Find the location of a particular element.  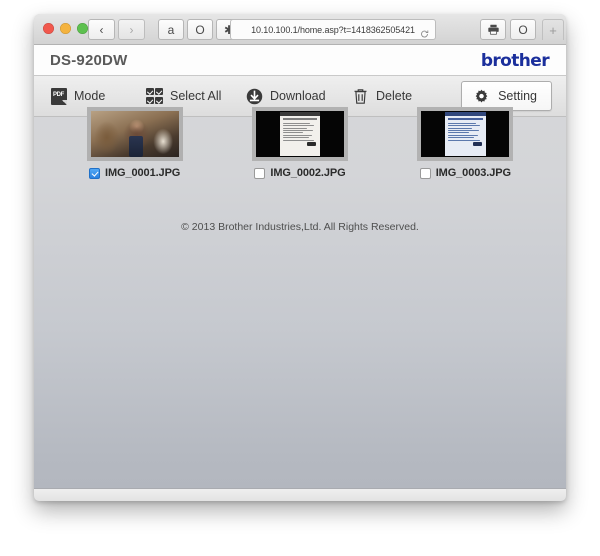

file-row: IMG_0003.JPG is located at coordinates (465, 173).